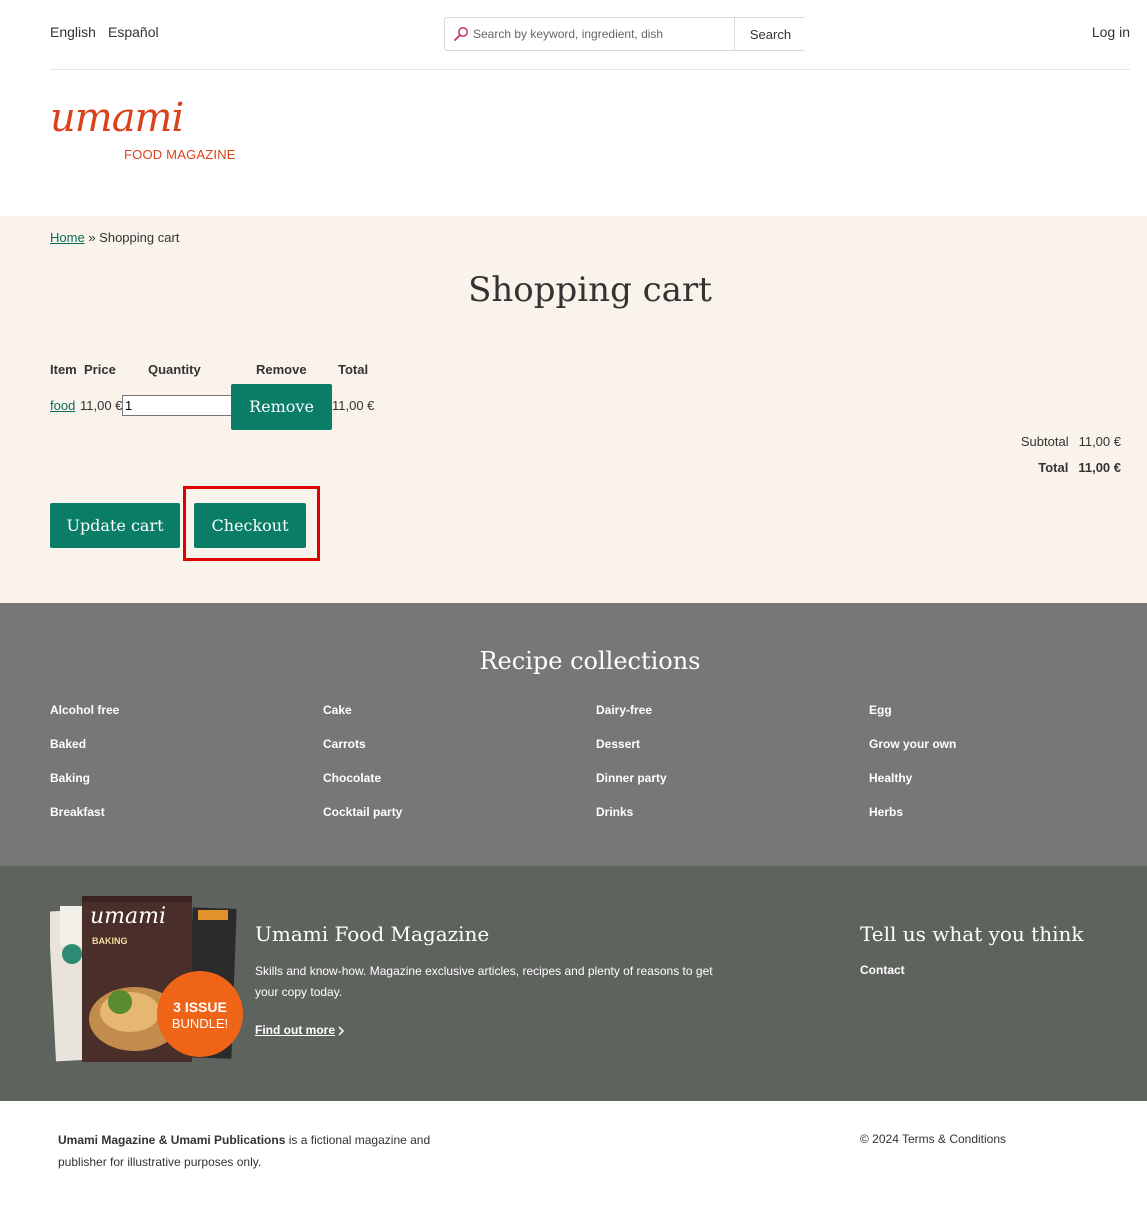  What do you see at coordinates (200, 1023) in the screenshot?
I see `bundle-badge-line2: BUNDLE!` at bounding box center [200, 1023].